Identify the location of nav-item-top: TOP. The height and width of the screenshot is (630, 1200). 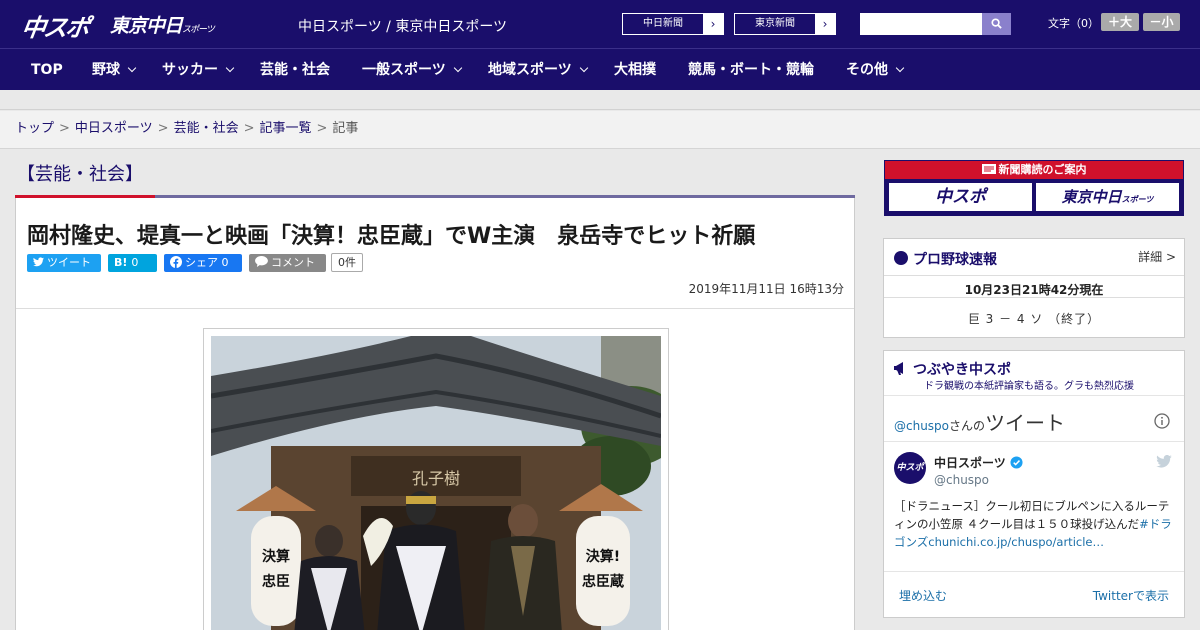
(47, 70).